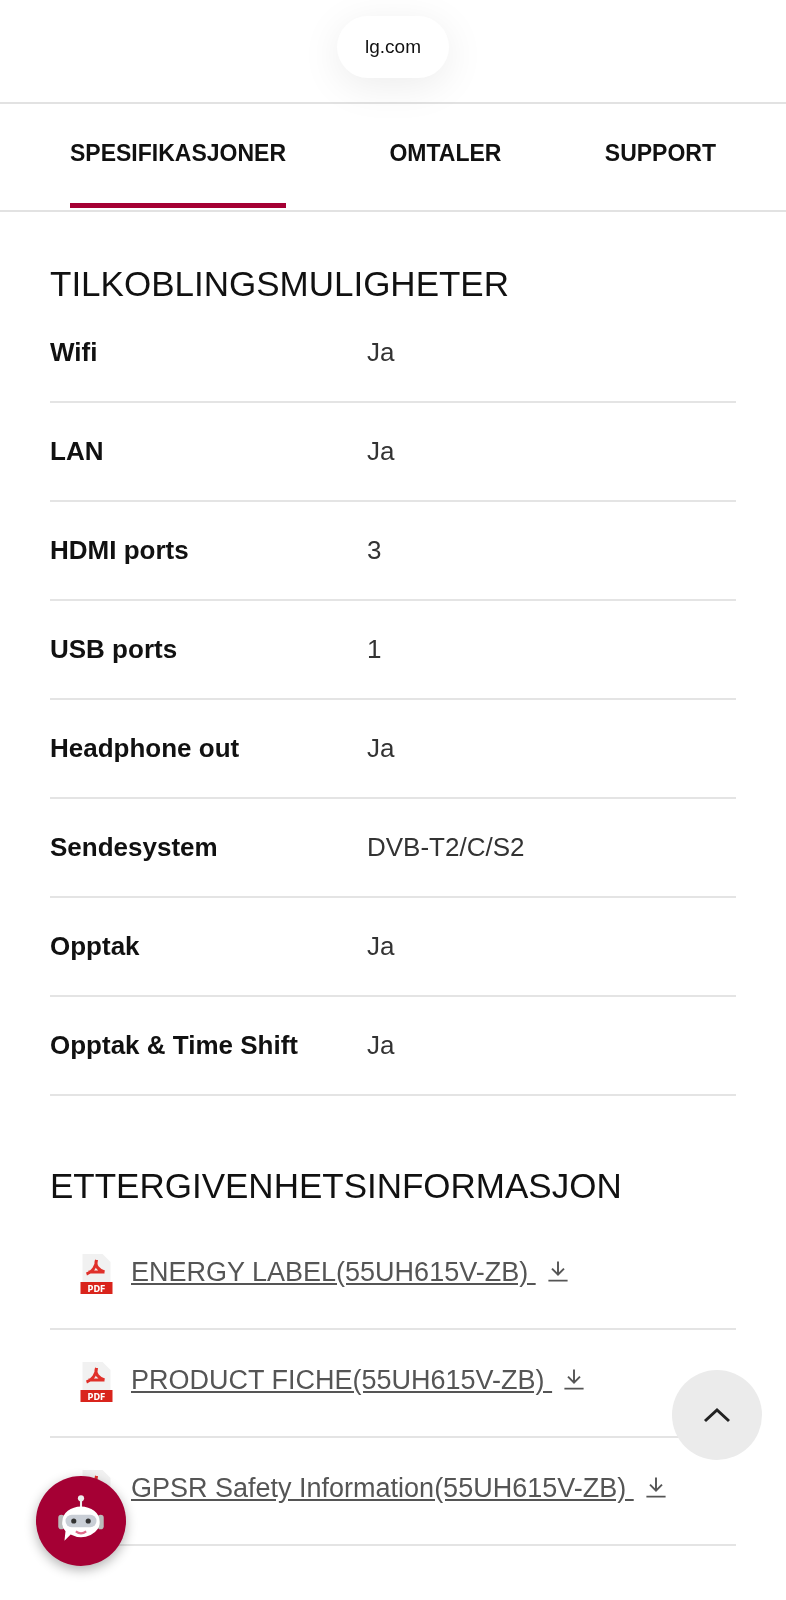 This screenshot has width=786, height=1600. What do you see at coordinates (120, 550) in the screenshot?
I see `spec-label: HDMI ports` at bounding box center [120, 550].